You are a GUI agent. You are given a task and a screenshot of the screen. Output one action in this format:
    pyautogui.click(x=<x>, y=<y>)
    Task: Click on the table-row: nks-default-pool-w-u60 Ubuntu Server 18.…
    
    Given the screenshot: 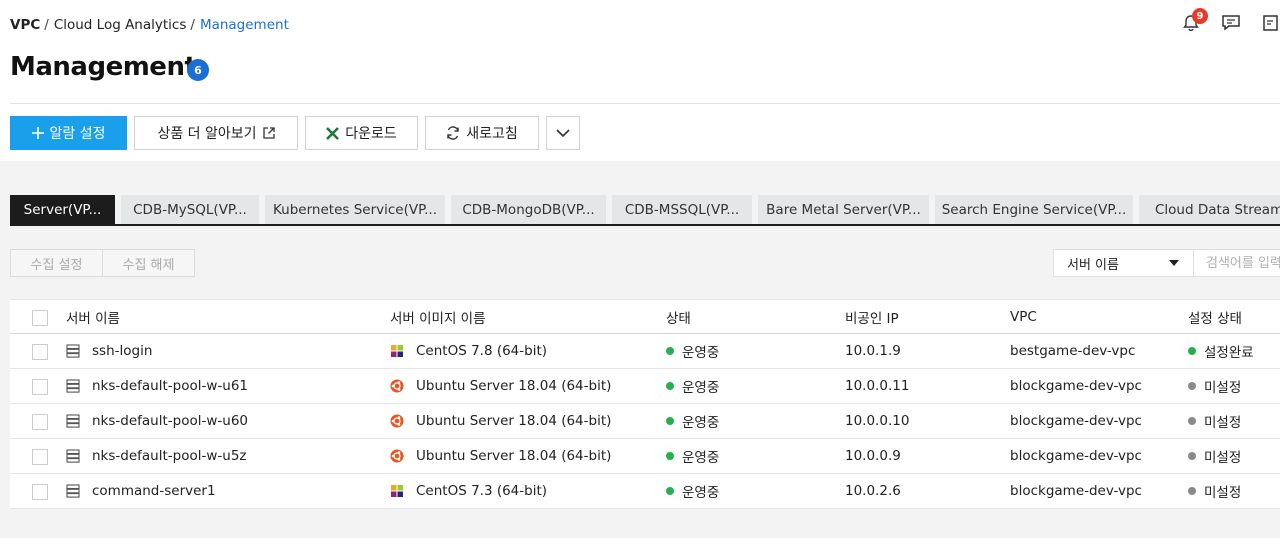 What is the action you would take?
    pyautogui.click(x=645, y=421)
    